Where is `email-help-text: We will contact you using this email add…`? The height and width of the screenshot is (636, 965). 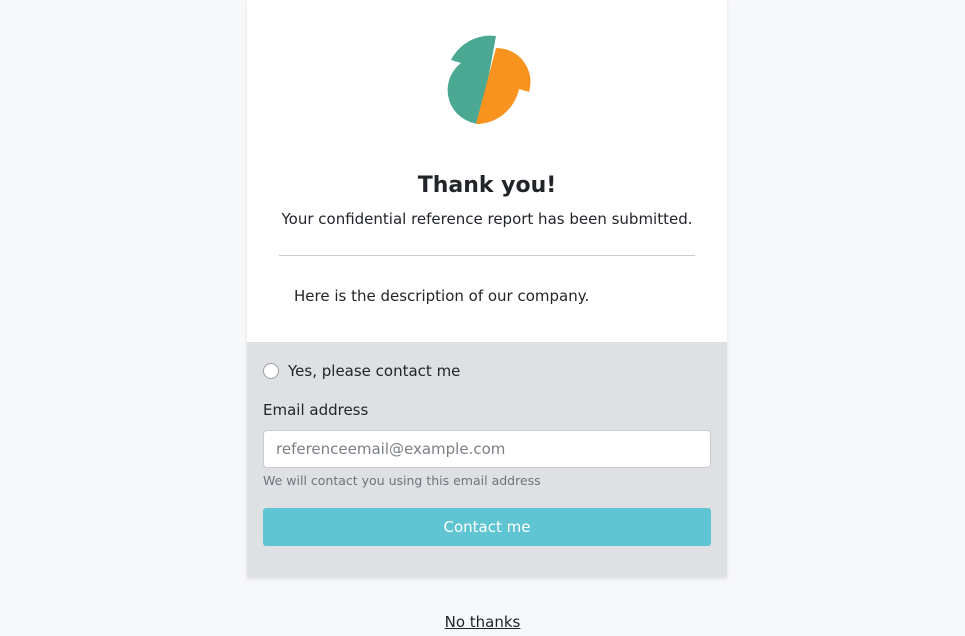 email-help-text: We will contact you using this email add… is located at coordinates (402, 480).